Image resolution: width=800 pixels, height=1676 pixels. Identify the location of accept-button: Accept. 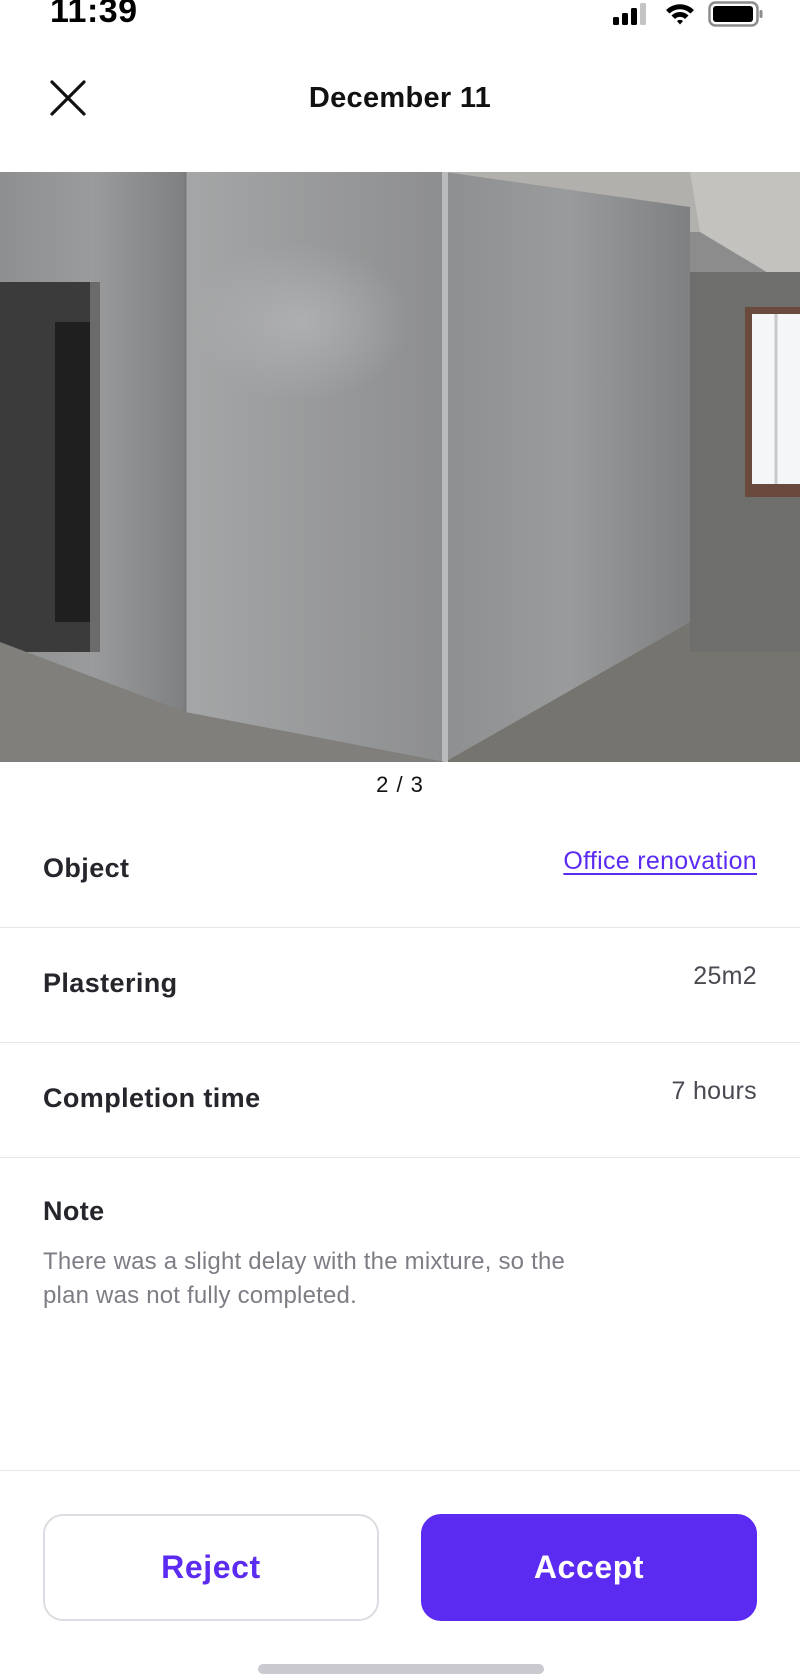
(589, 1567).